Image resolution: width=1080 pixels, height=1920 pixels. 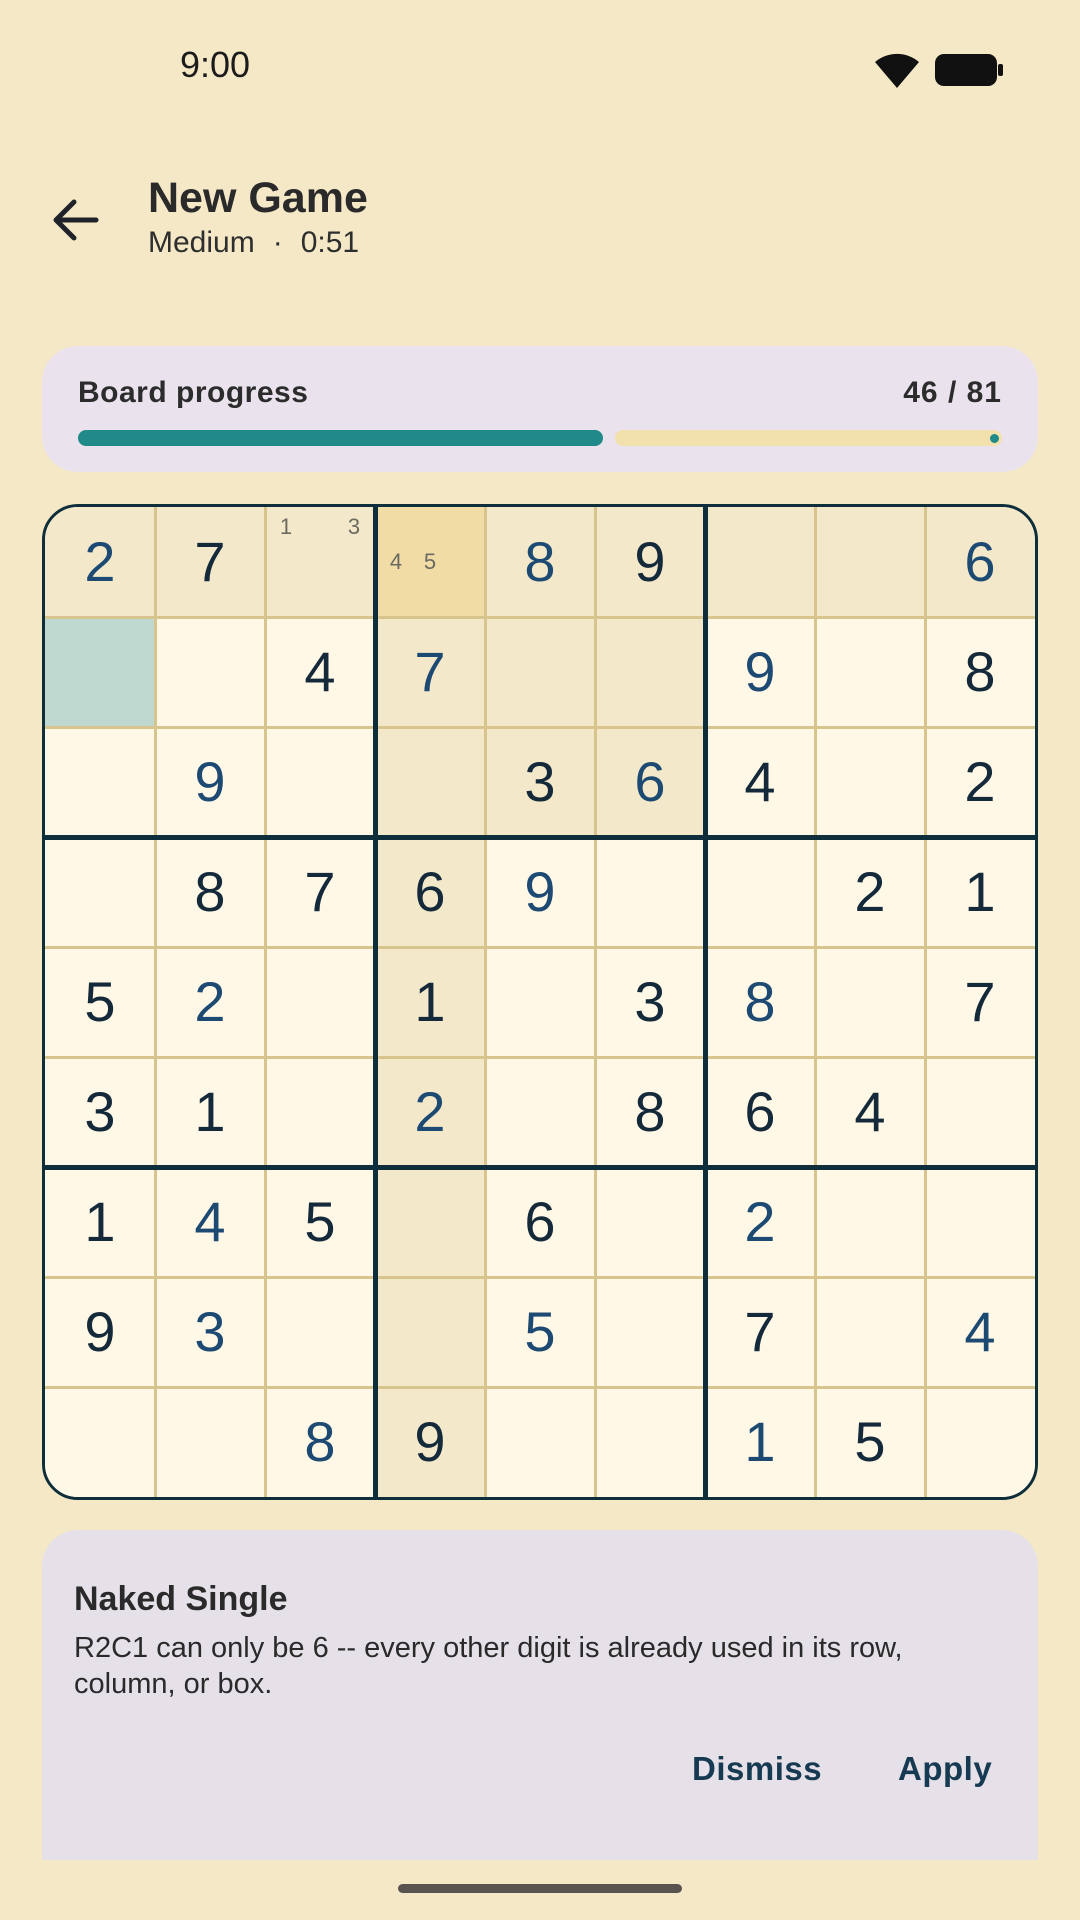 What do you see at coordinates (540, 782) in the screenshot?
I see `board-cell-r3c5: 3` at bounding box center [540, 782].